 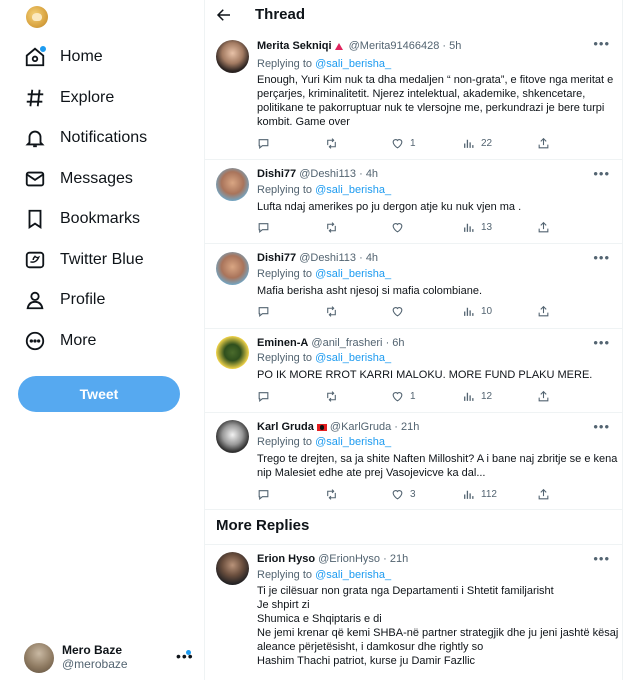 What do you see at coordinates (282, 343) in the screenshot?
I see `author-name: Eminen-A` at bounding box center [282, 343].